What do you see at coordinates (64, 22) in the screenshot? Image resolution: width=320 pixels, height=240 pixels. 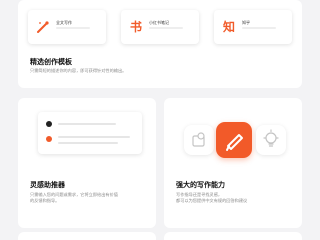 I see `template-item-label: 全文写作` at bounding box center [64, 22].